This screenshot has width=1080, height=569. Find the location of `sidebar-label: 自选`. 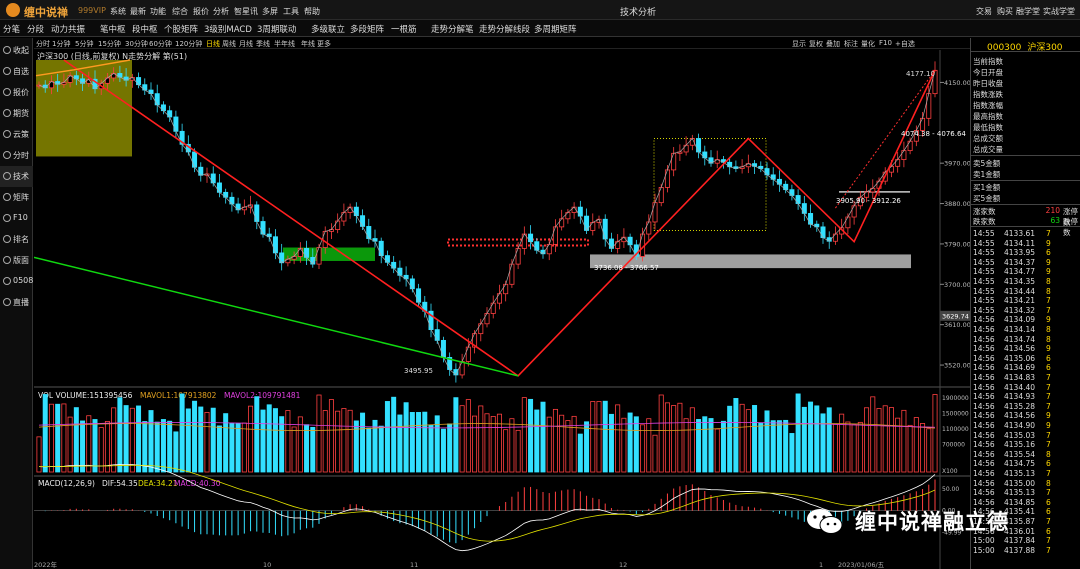

sidebar-label: 自选 is located at coordinates (21, 71).